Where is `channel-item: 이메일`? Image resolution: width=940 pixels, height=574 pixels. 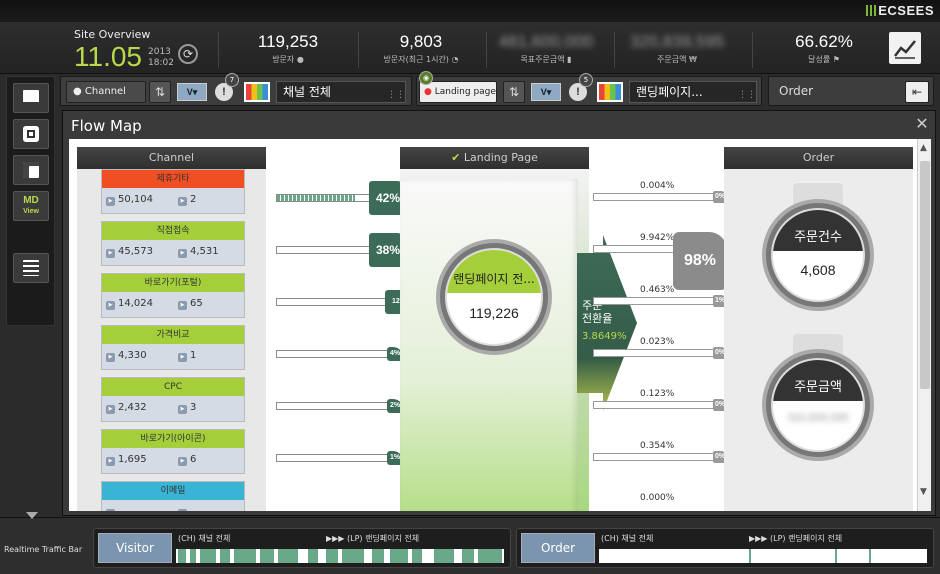
channel-item: 이메일 is located at coordinates (173, 496).